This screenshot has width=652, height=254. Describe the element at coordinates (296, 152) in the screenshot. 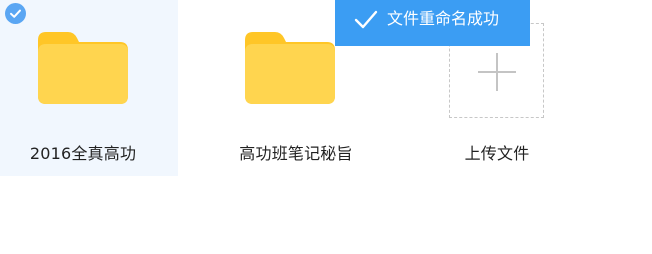

I see `folder-name-label: 高功班笔记秘旨` at that location.